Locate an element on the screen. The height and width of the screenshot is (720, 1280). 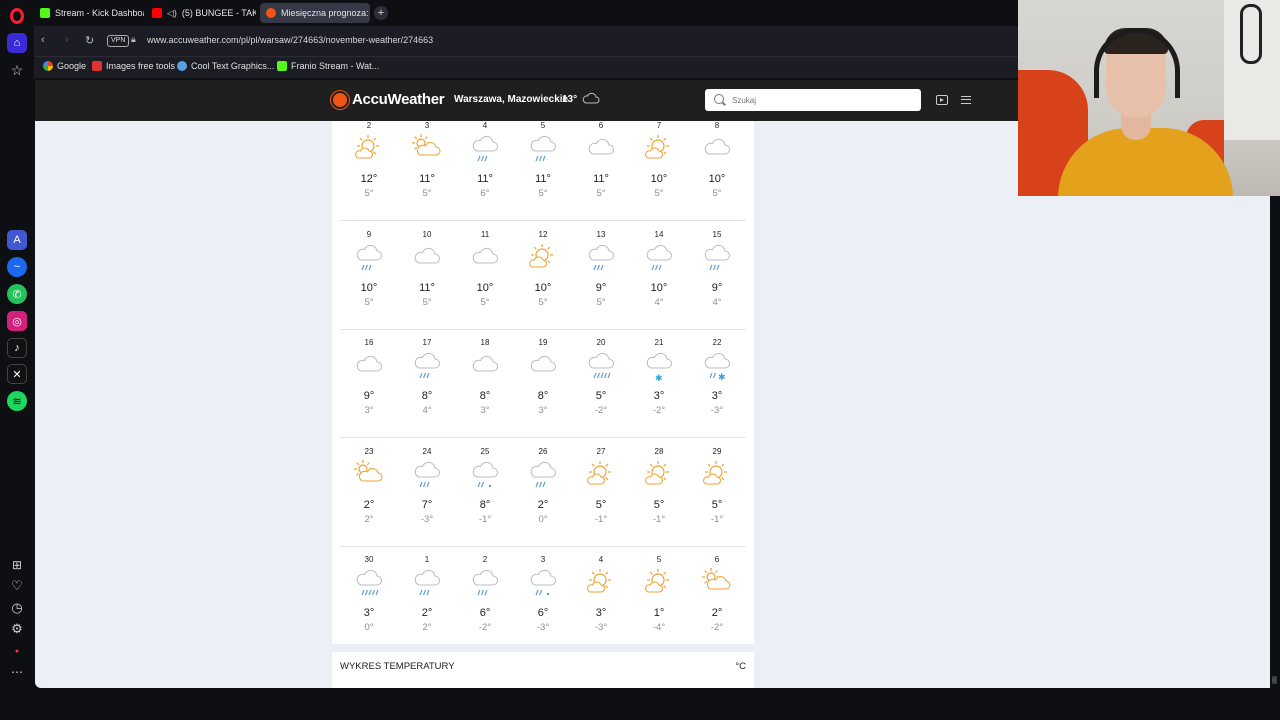
calendar-day: 2 12° 5° is located at coordinates (369, 167).